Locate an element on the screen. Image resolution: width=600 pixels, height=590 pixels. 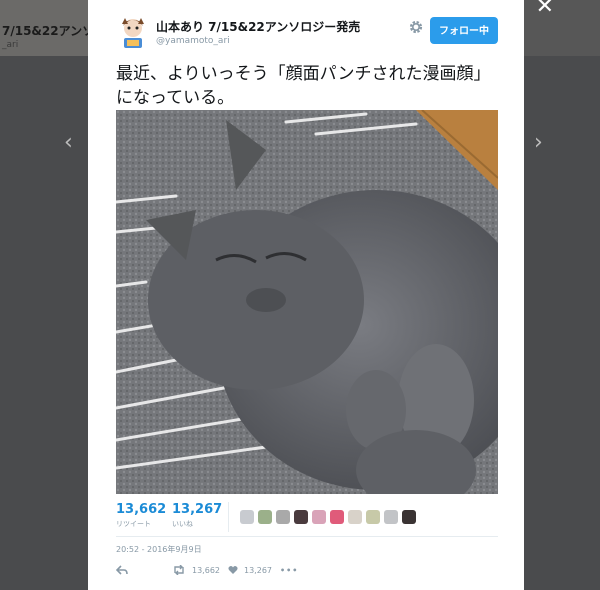
divider is located at coordinates (307, 536).